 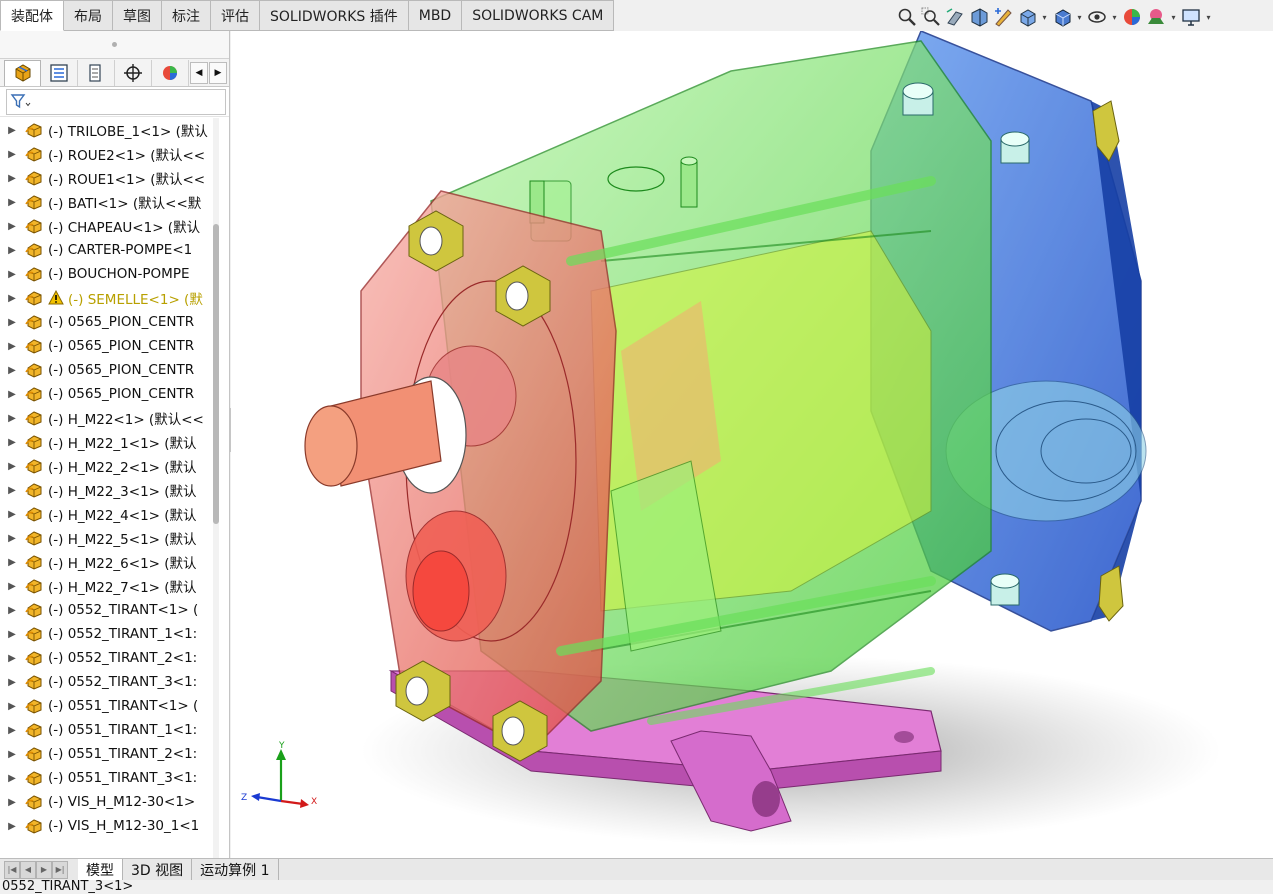 I want to click on tree-item: ▶ (-) 0551_TIRANT_3<1:, so click(x=108, y=778).